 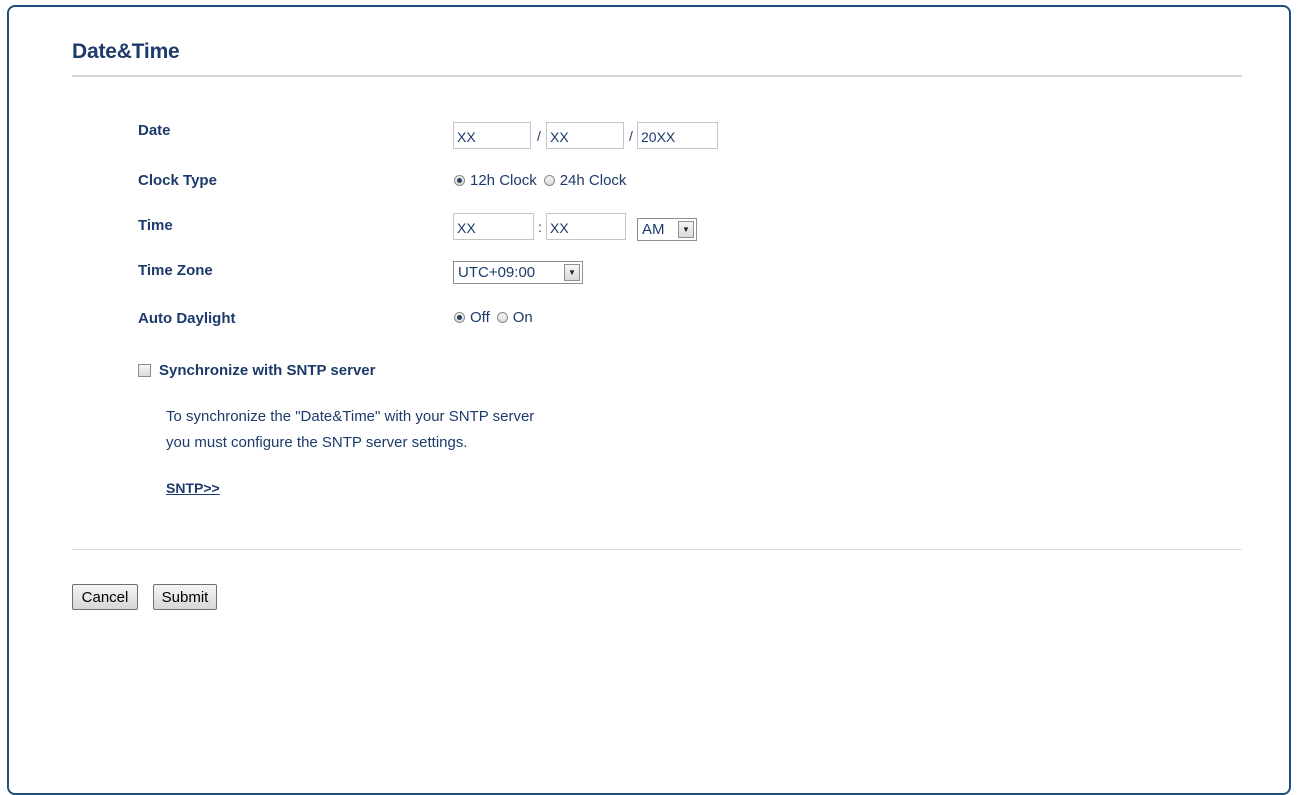 What do you see at coordinates (585, 135) in the screenshot?
I see `day-input: XX` at bounding box center [585, 135].